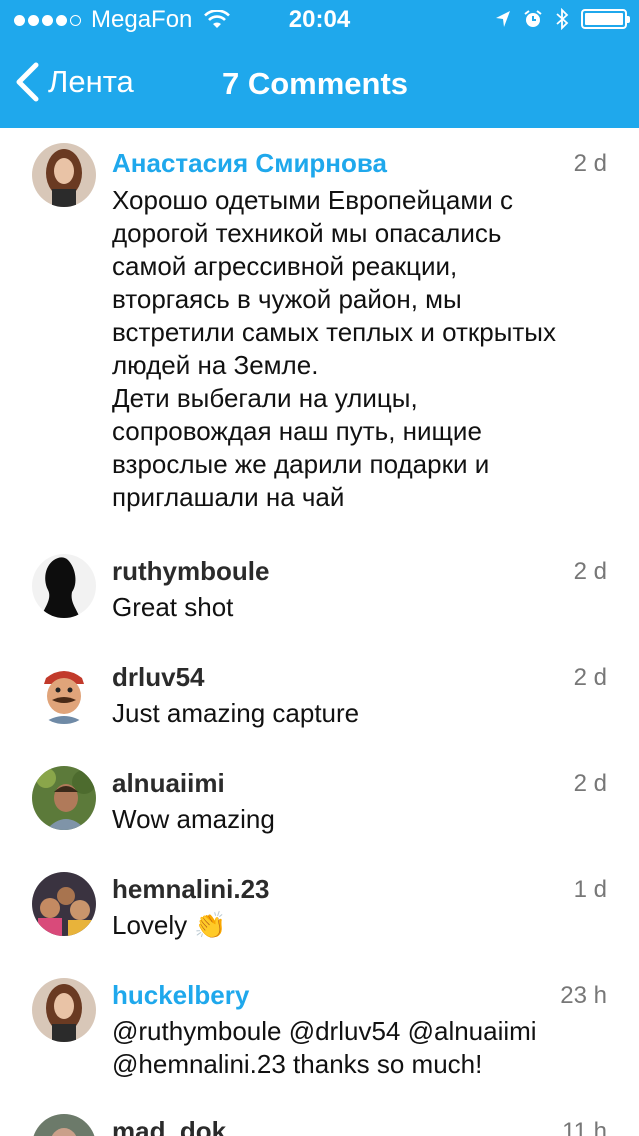 This screenshot has width=639, height=1136. What do you see at coordinates (315, 83) in the screenshot?
I see `page-title: 7 Comments` at bounding box center [315, 83].